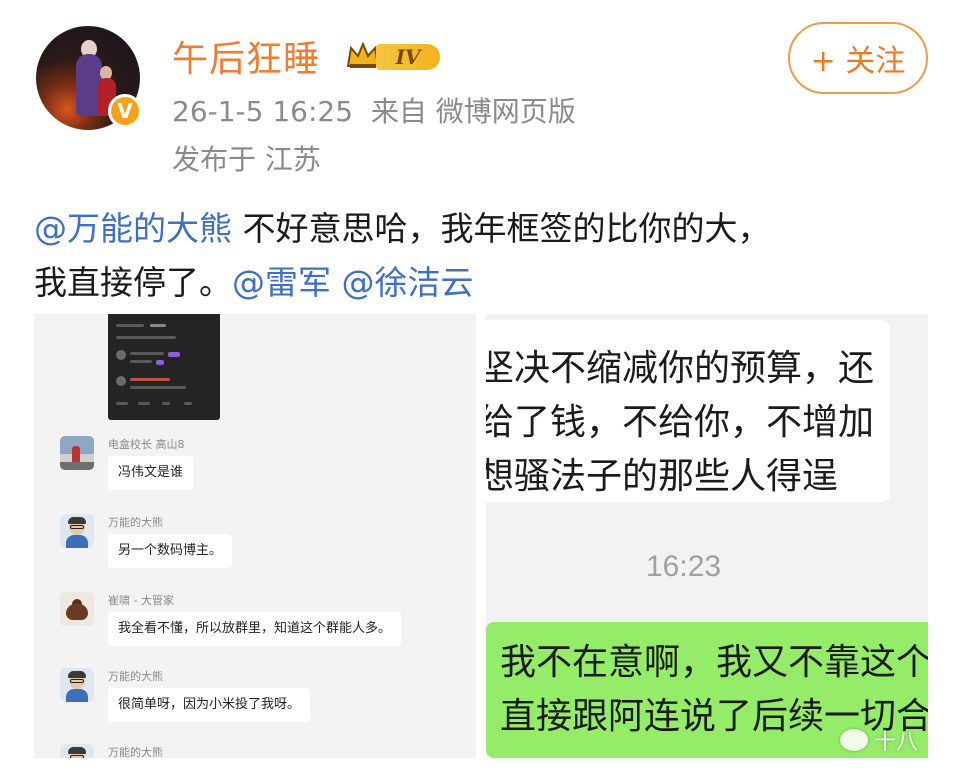 This screenshot has width=960, height=778. I want to click on level-badge-icon: IV, so click(394, 55).